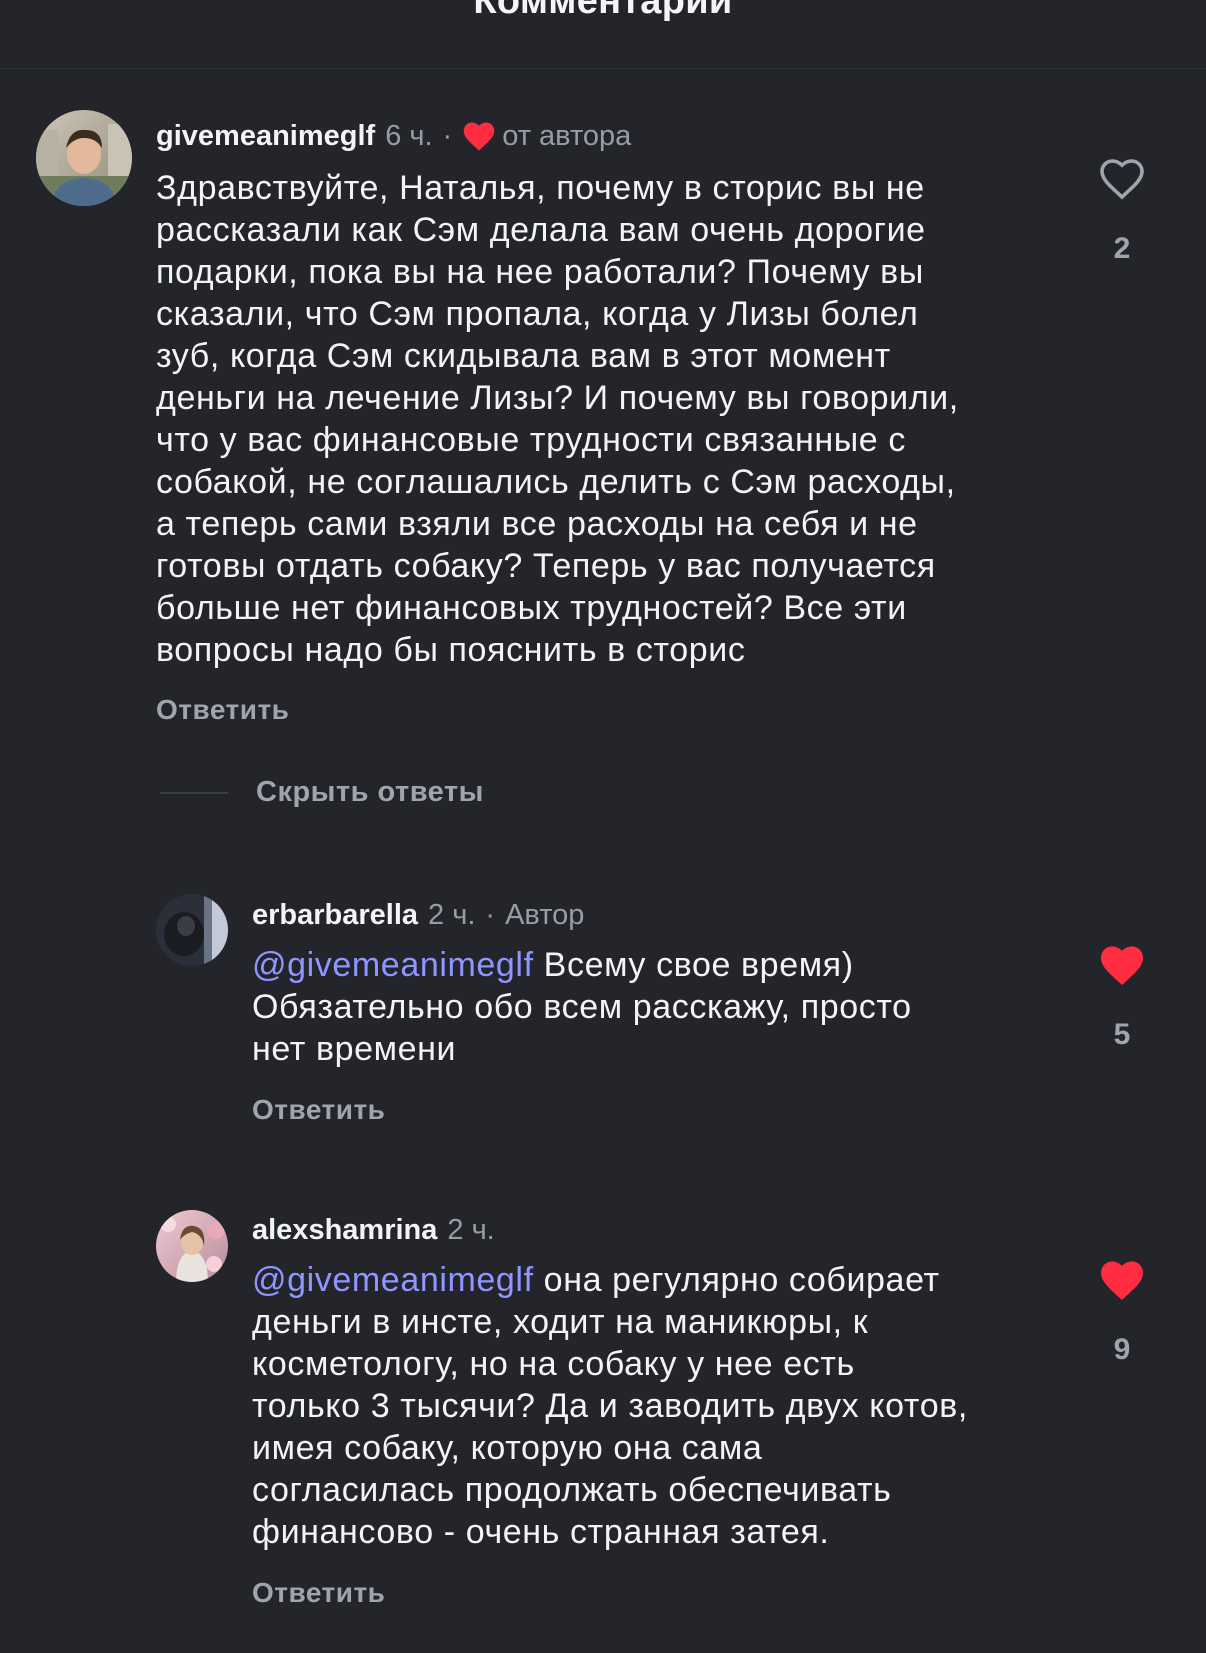  Describe the element at coordinates (194, 792) in the screenshot. I see `divider` at that location.